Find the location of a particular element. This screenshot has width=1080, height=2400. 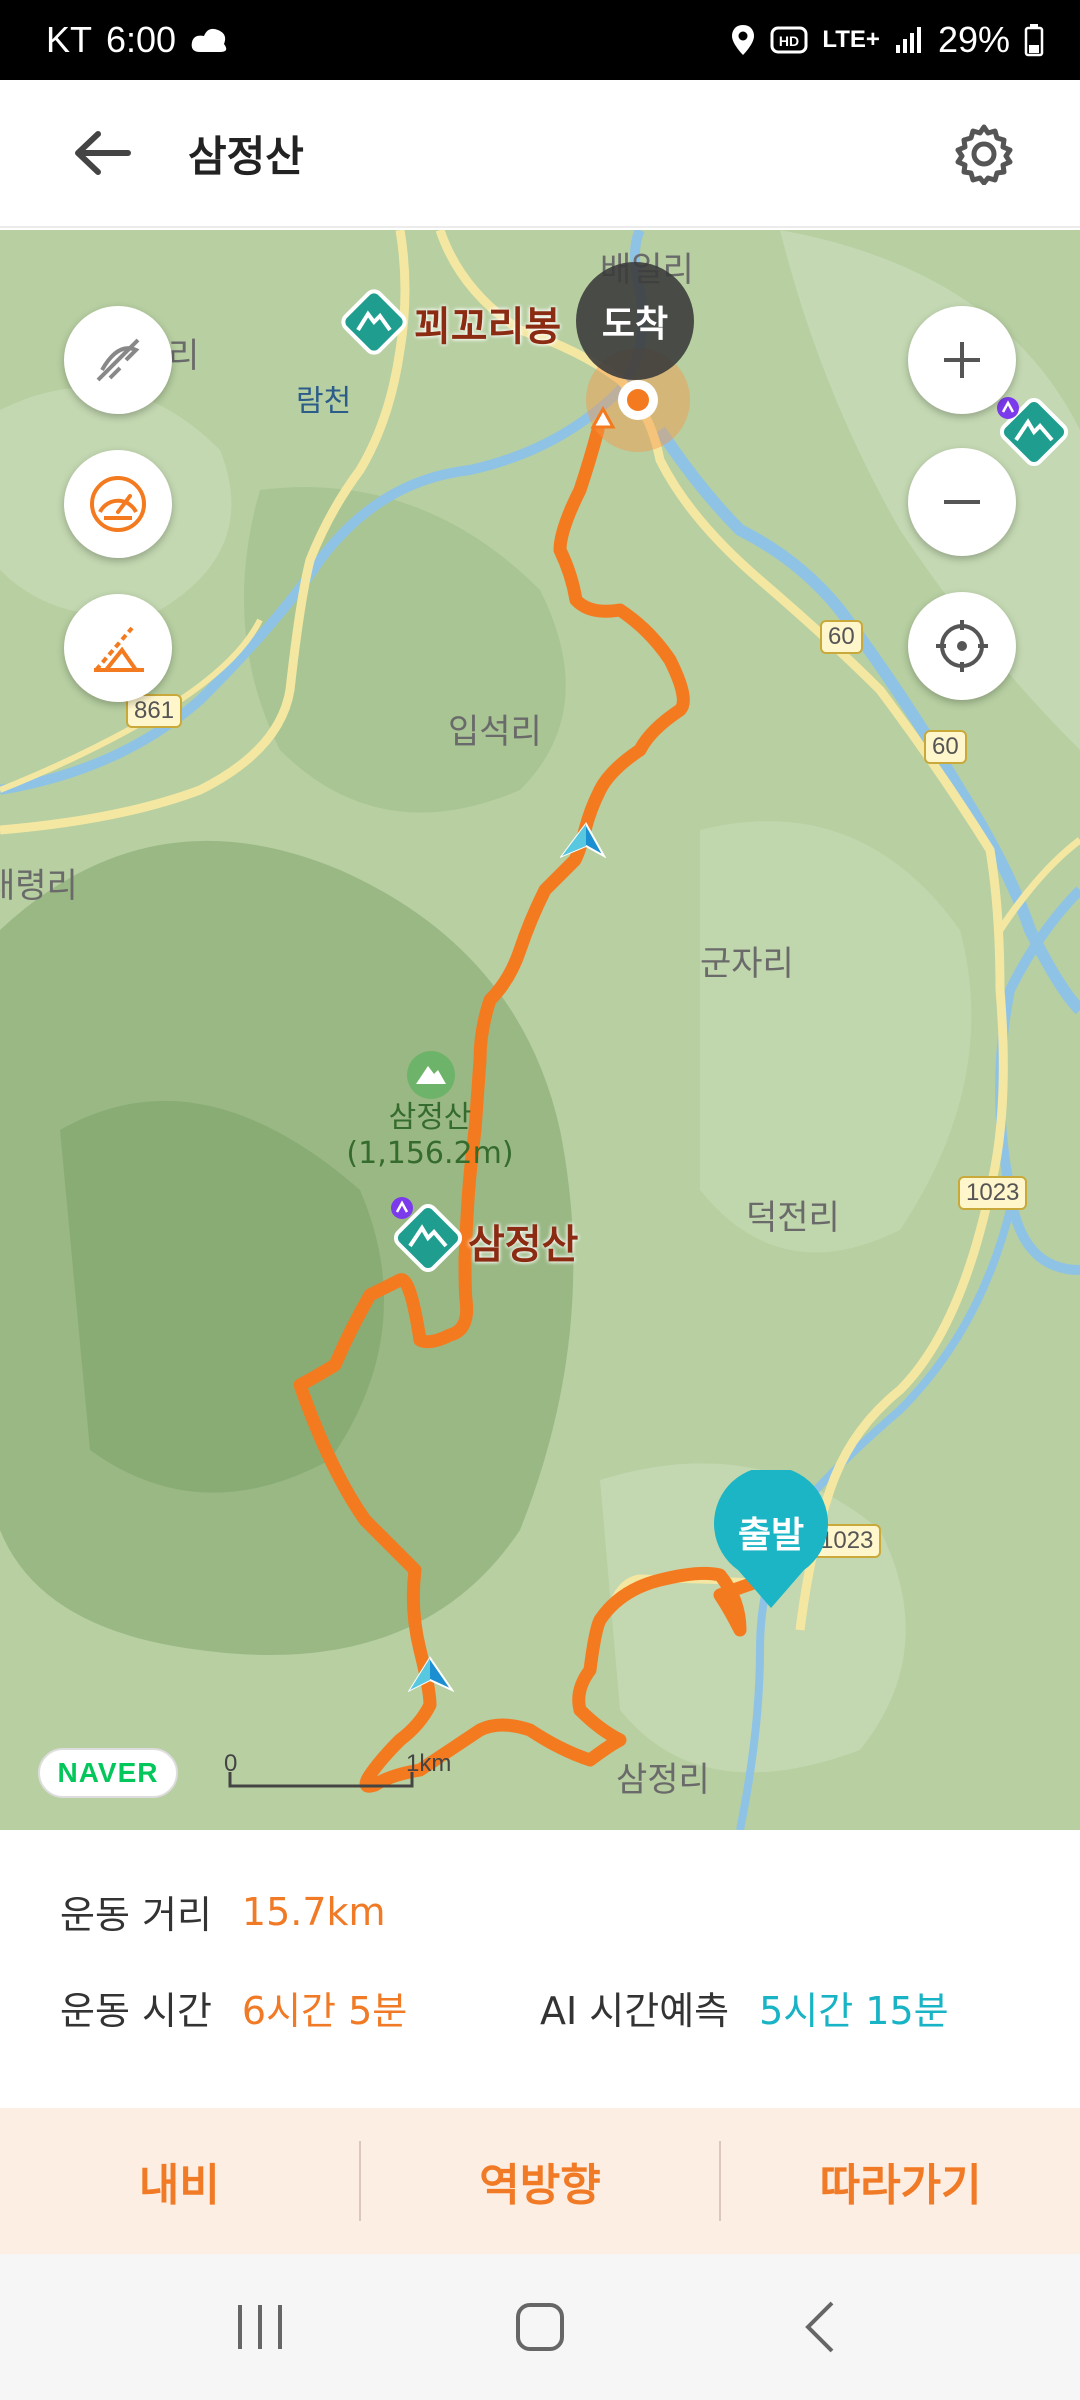

back-arrow-icon is located at coordinates (103, 153).